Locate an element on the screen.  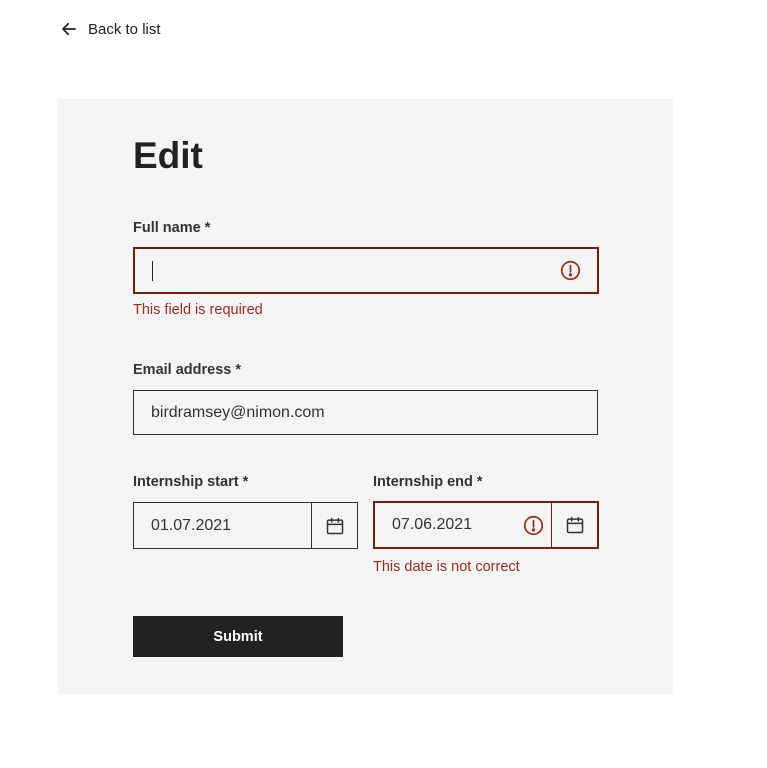
internship-start-field is located at coordinates (245, 525).